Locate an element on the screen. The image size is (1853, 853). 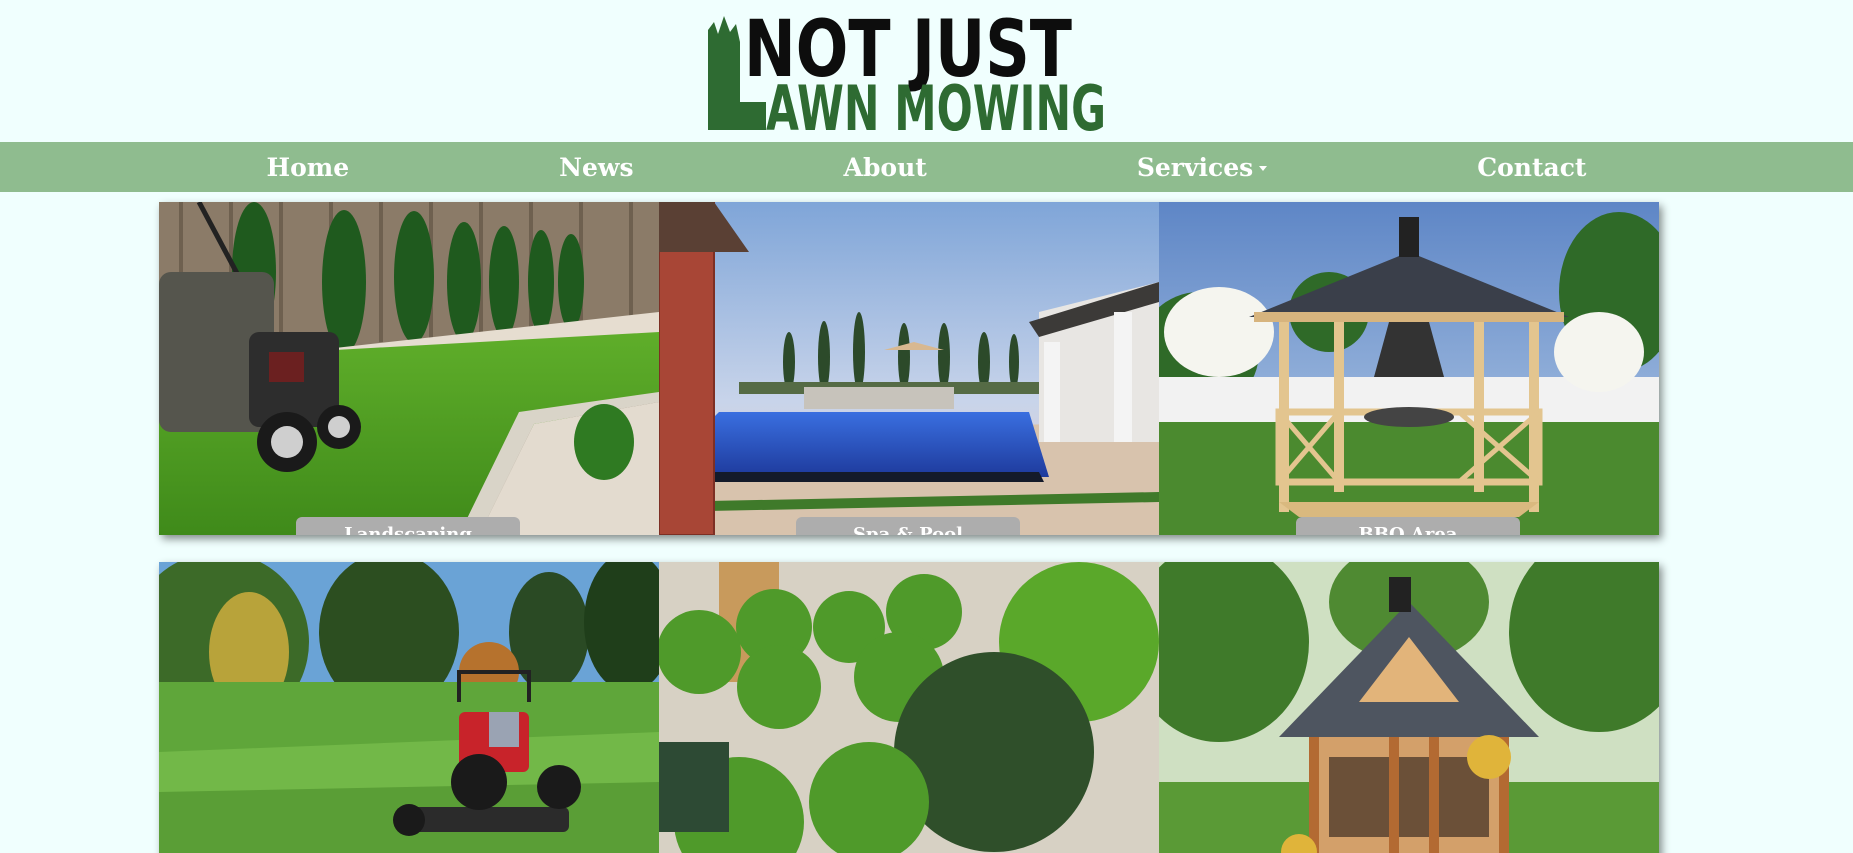
tile-landscaping: Landscaping is located at coordinates (409, 368).